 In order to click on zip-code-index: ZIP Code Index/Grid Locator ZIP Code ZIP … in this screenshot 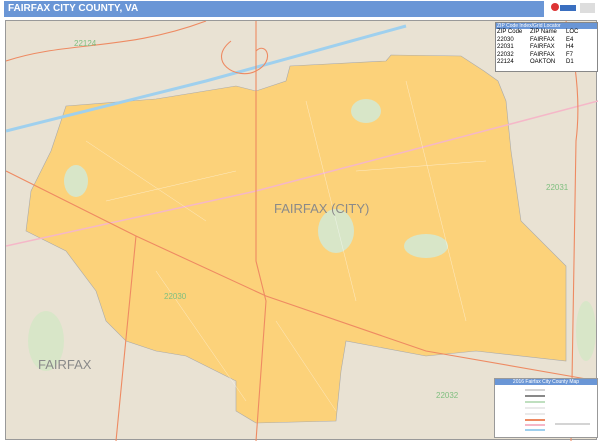, I will do `click(546, 47)`.